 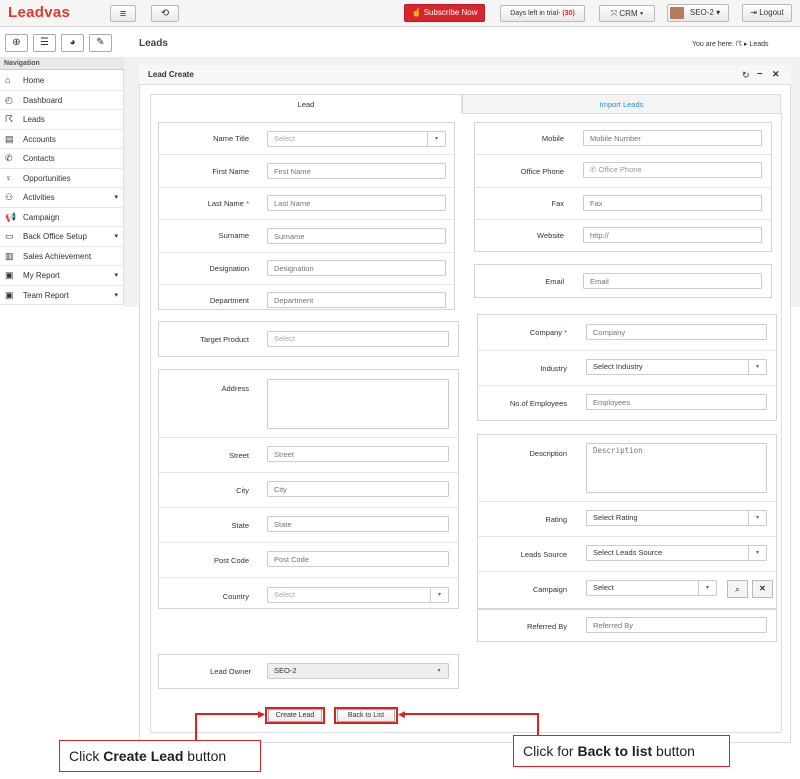 What do you see at coordinates (672, 138) in the screenshot?
I see `mobile-input` at bounding box center [672, 138].